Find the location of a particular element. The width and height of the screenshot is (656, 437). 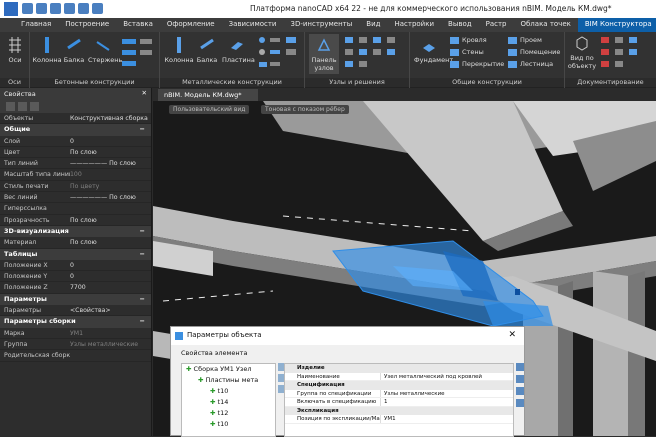

rod-button: Стержень is located at coordinates (105, 50).